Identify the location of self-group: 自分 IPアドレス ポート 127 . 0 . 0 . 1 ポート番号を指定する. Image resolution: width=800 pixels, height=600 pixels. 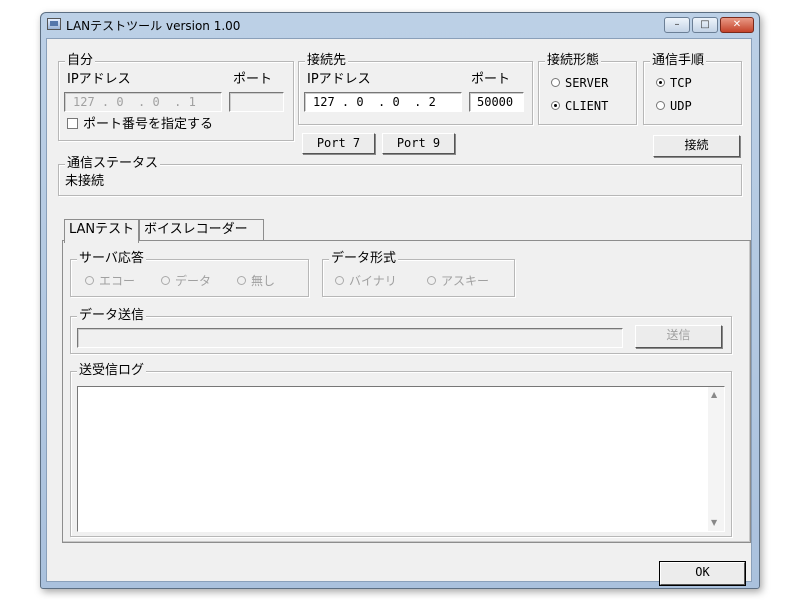
(176, 97).